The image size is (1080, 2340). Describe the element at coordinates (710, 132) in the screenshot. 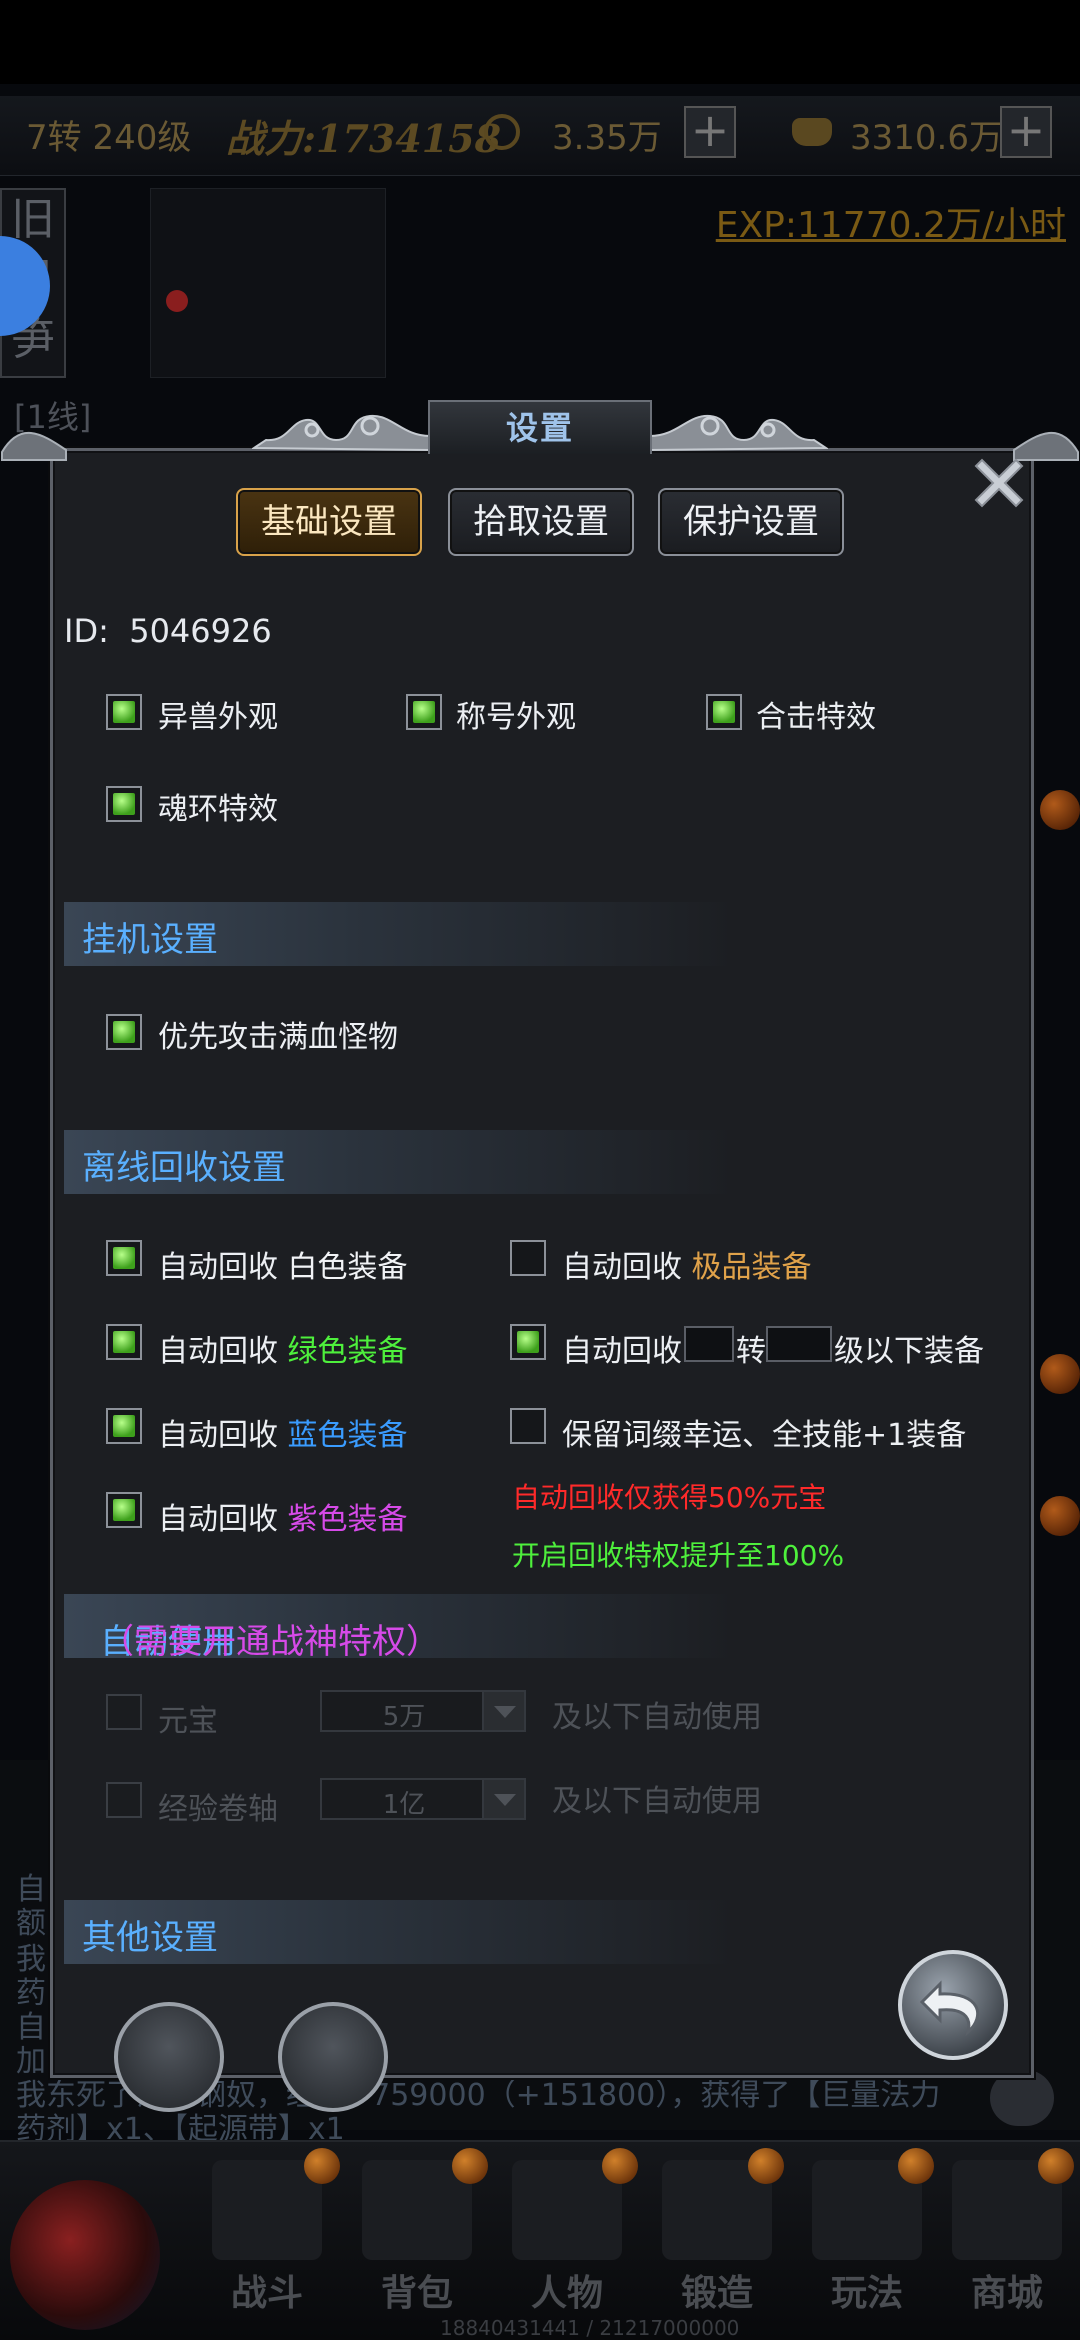

I see `add-currency-1-button: +` at that location.